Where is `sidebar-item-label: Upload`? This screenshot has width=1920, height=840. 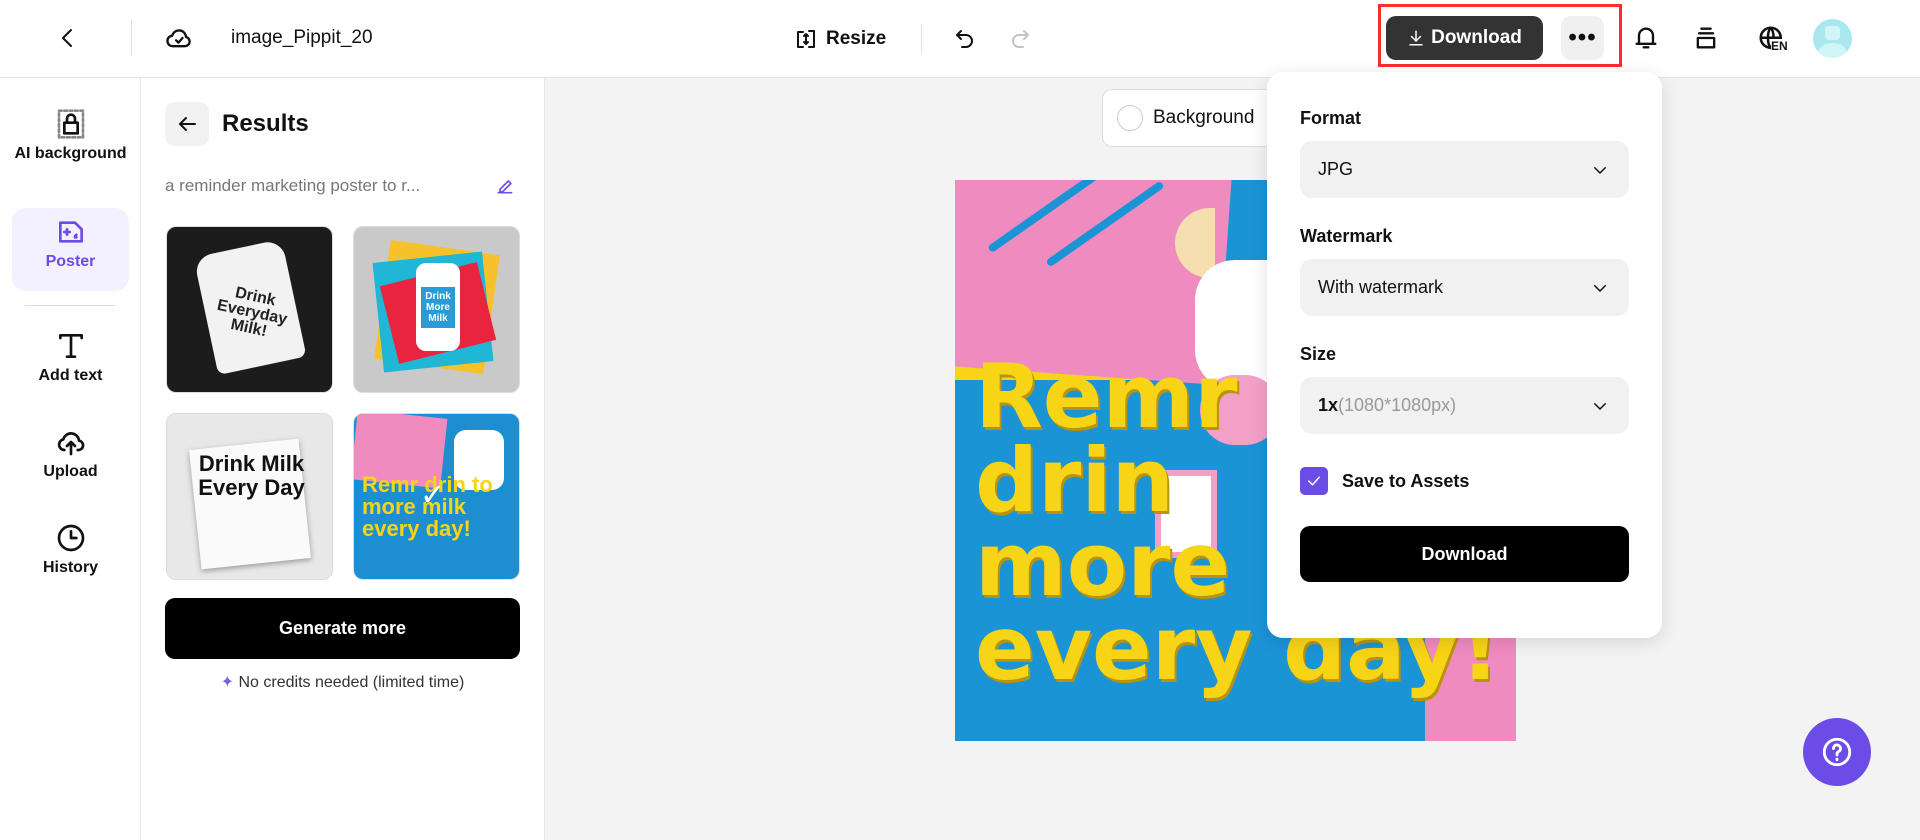 sidebar-item-label: Upload is located at coordinates (70, 471).